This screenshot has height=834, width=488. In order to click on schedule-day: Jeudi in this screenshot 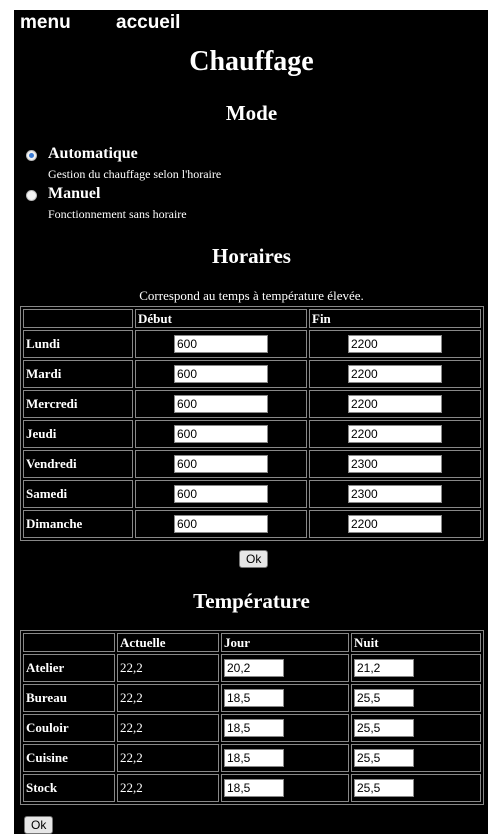, I will do `click(78, 434)`.